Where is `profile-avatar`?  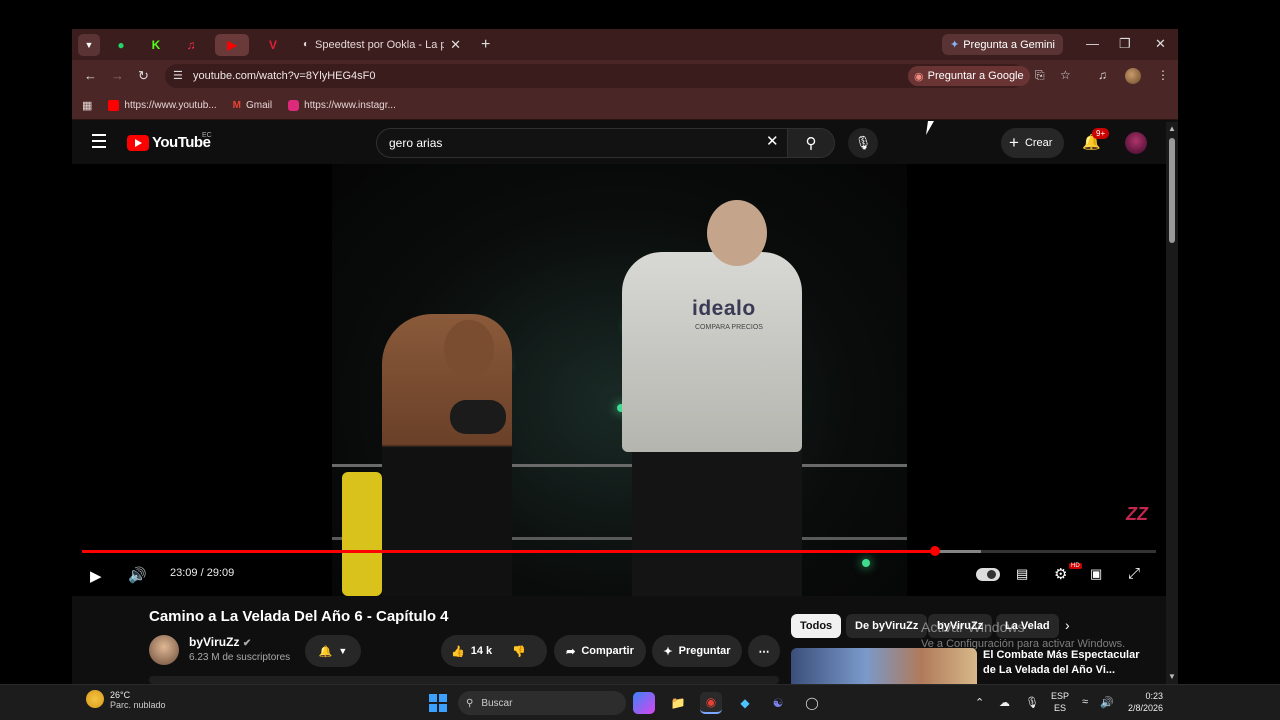
profile-avatar is located at coordinates (1133, 76).